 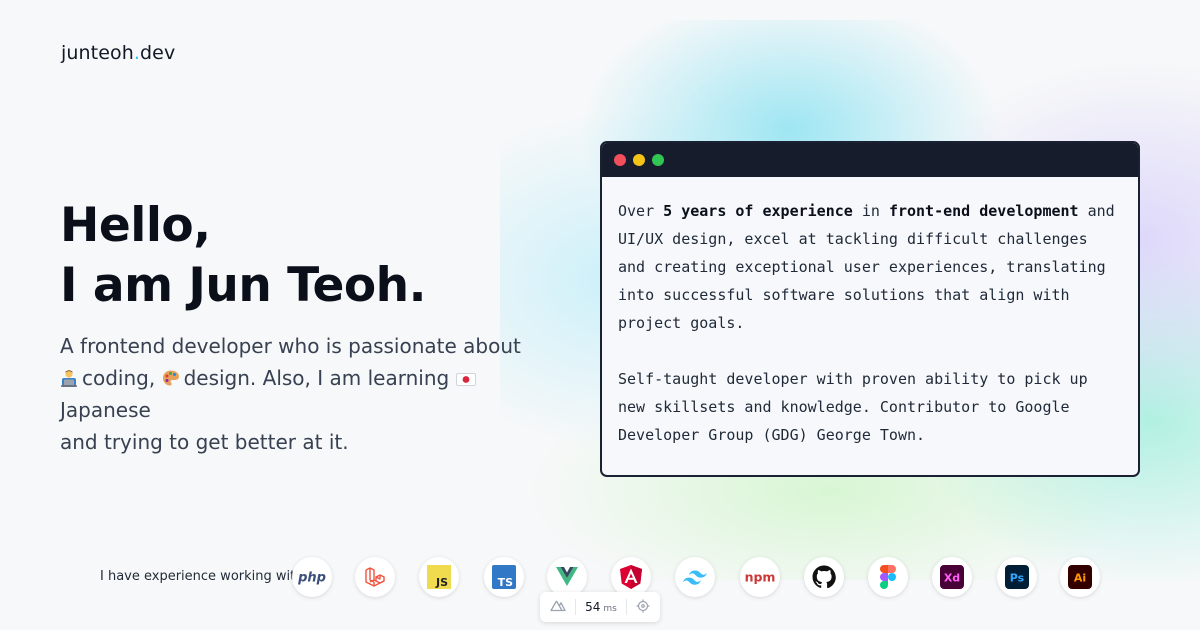 I want to click on p1-frontend-highlight: front-end development, so click(x=983, y=211).